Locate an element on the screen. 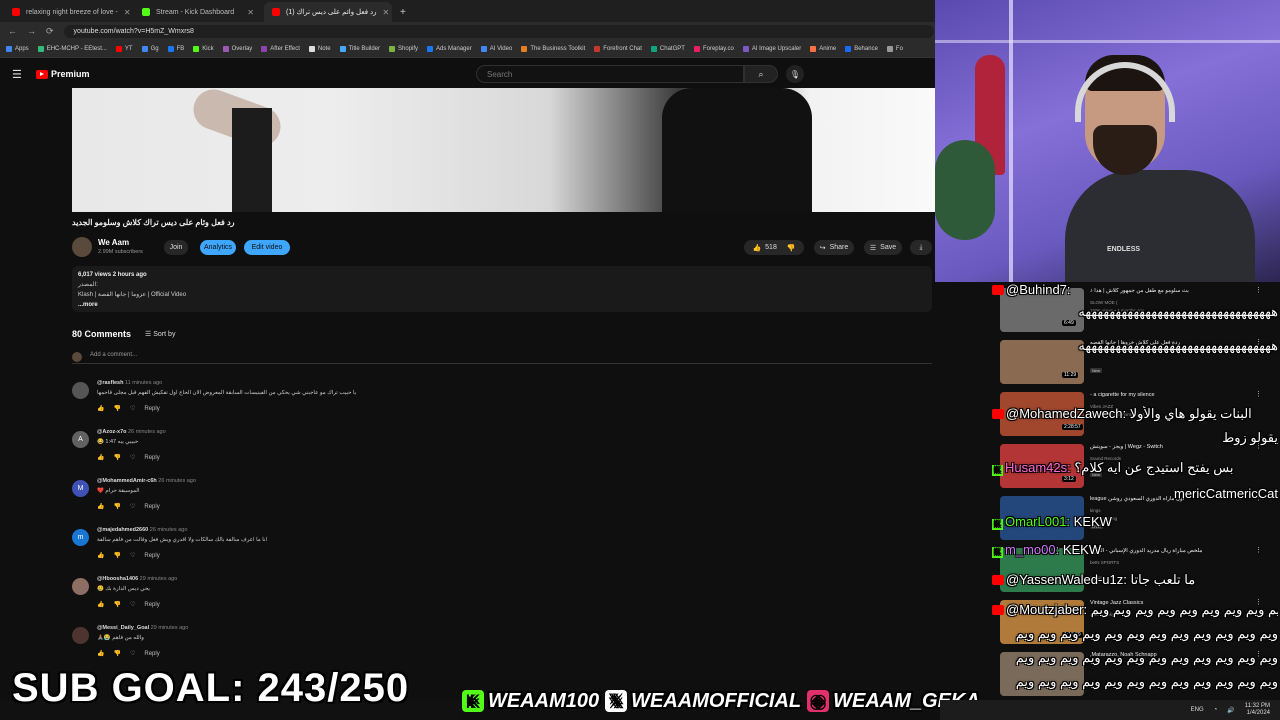 The height and width of the screenshot is (720, 1280). bookmark-item: Behance is located at coordinates (861, 48).